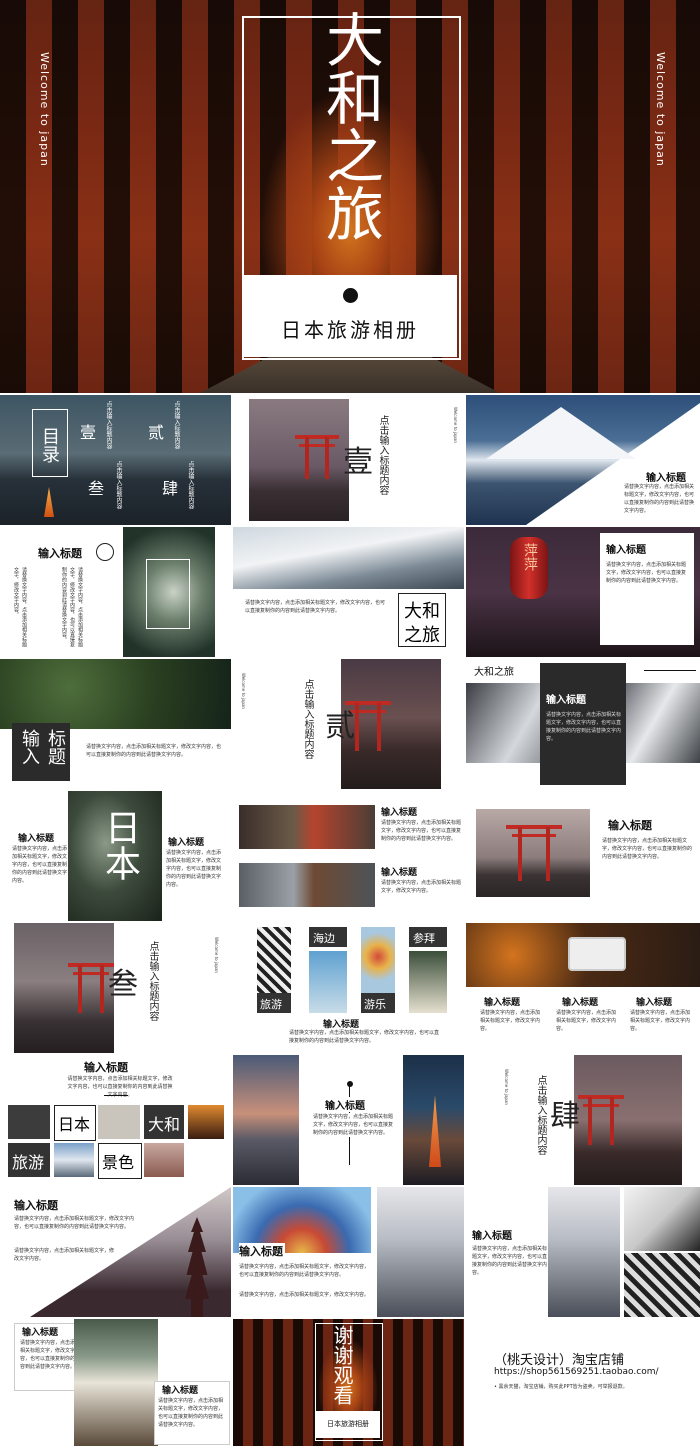 Image resolution: width=700 pixels, height=1446 pixels. What do you see at coordinates (36, 1205) in the screenshot?
I see `pagoda-title: 输入标题` at bounding box center [36, 1205].